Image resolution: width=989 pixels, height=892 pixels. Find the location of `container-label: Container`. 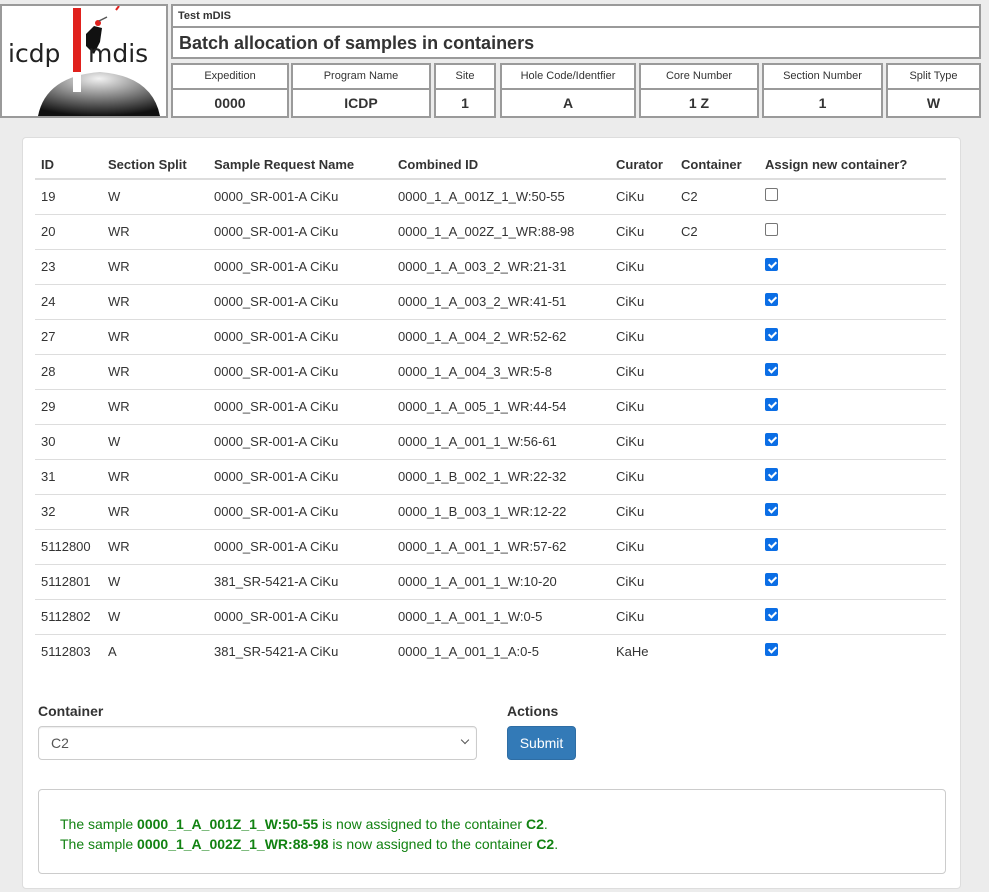

container-label: Container is located at coordinates (71, 711).